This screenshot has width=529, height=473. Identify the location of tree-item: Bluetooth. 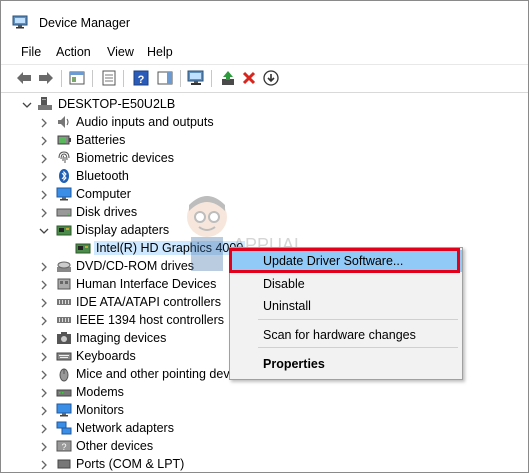
(264, 176).